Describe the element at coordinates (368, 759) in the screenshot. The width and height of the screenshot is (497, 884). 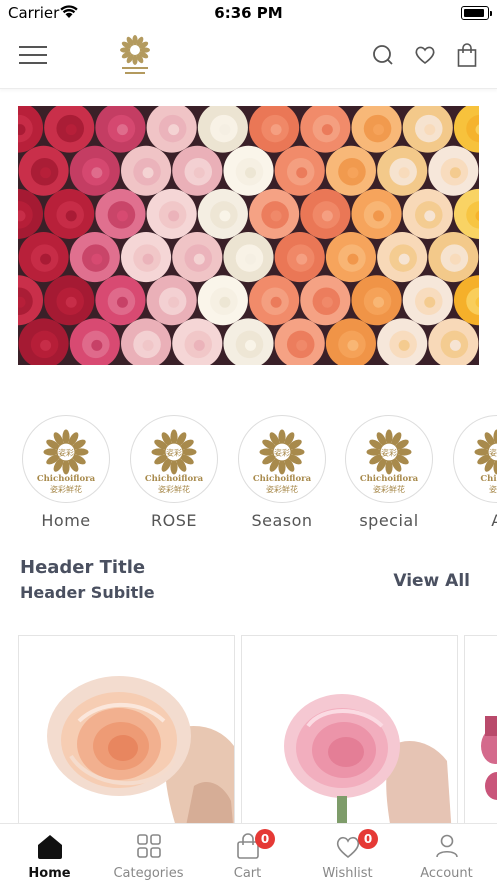
I see `product-image-pink-rose` at that location.